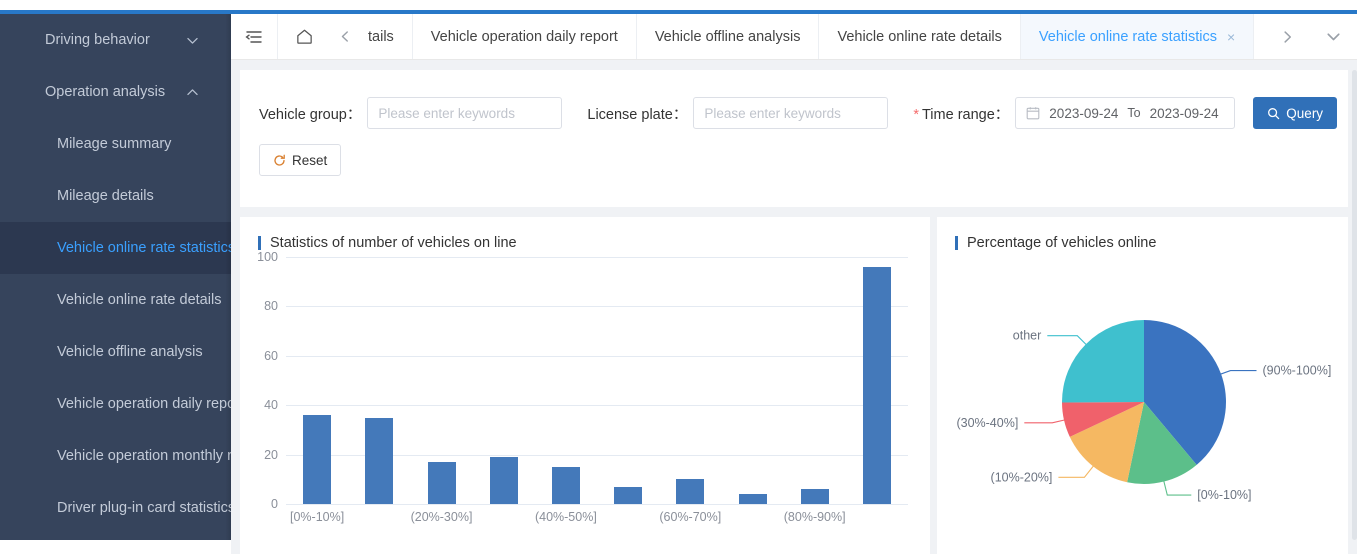 The width and height of the screenshot is (1357, 554). What do you see at coordinates (791, 113) in the screenshot?
I see `license-plate-input` at bounding box center [791, 113].